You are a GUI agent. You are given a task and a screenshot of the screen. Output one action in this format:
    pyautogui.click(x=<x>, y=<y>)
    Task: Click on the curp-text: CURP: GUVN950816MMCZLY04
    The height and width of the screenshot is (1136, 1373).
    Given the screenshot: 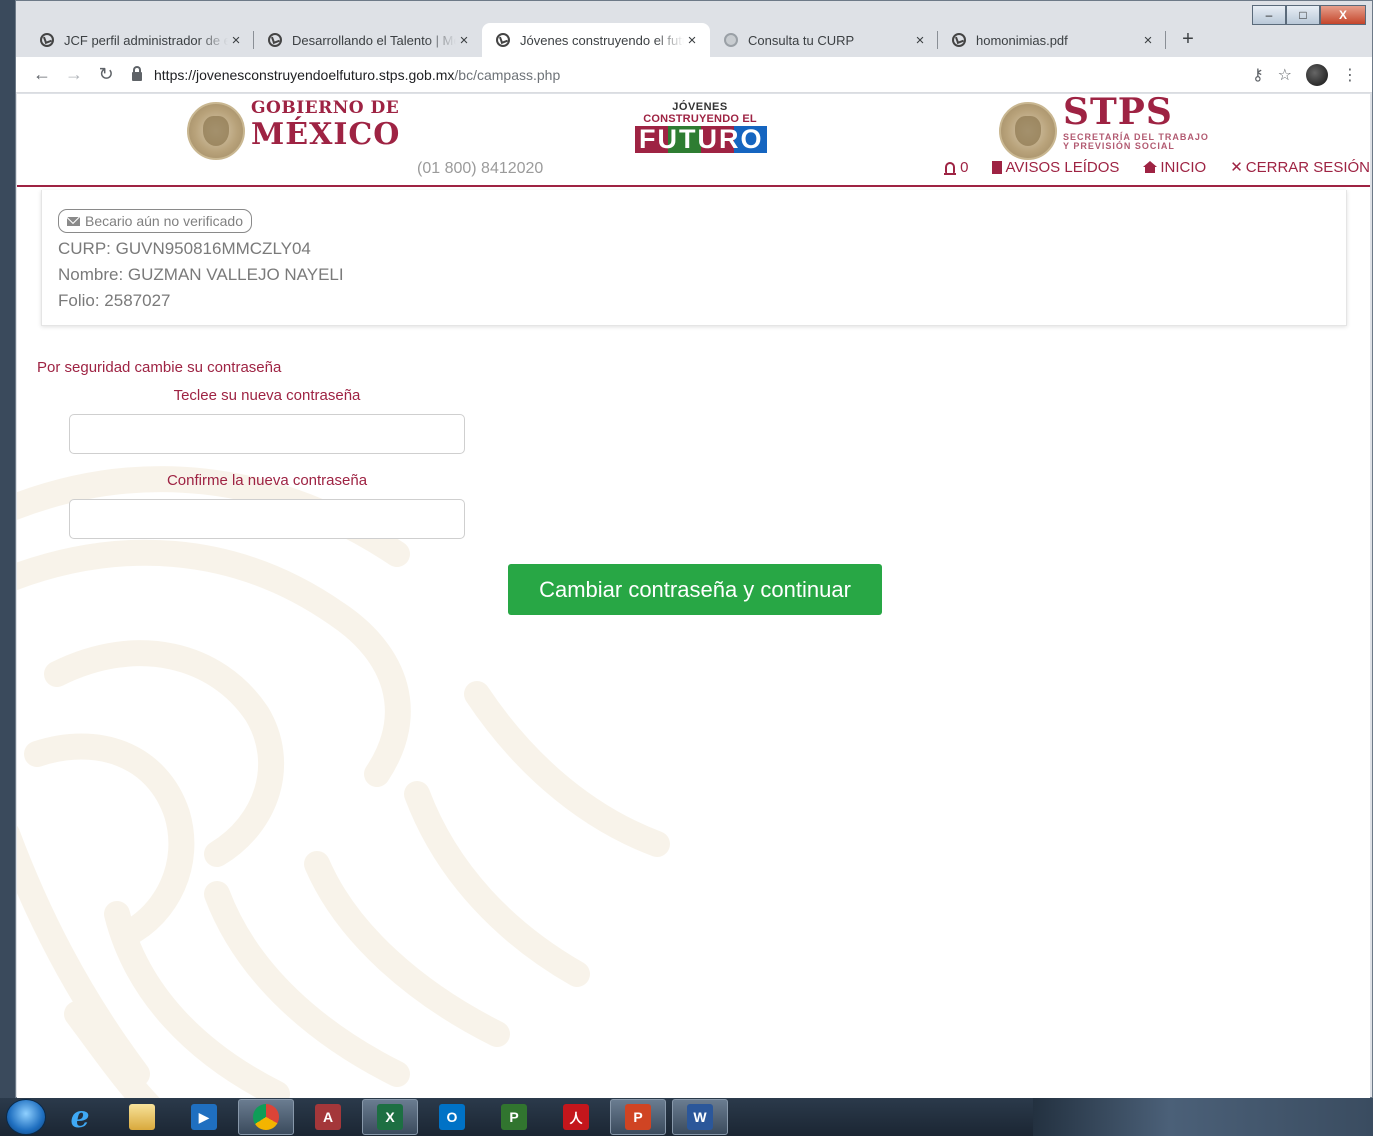 What is the action you would take?
    pyautogui.click(x=184, y=248)
    